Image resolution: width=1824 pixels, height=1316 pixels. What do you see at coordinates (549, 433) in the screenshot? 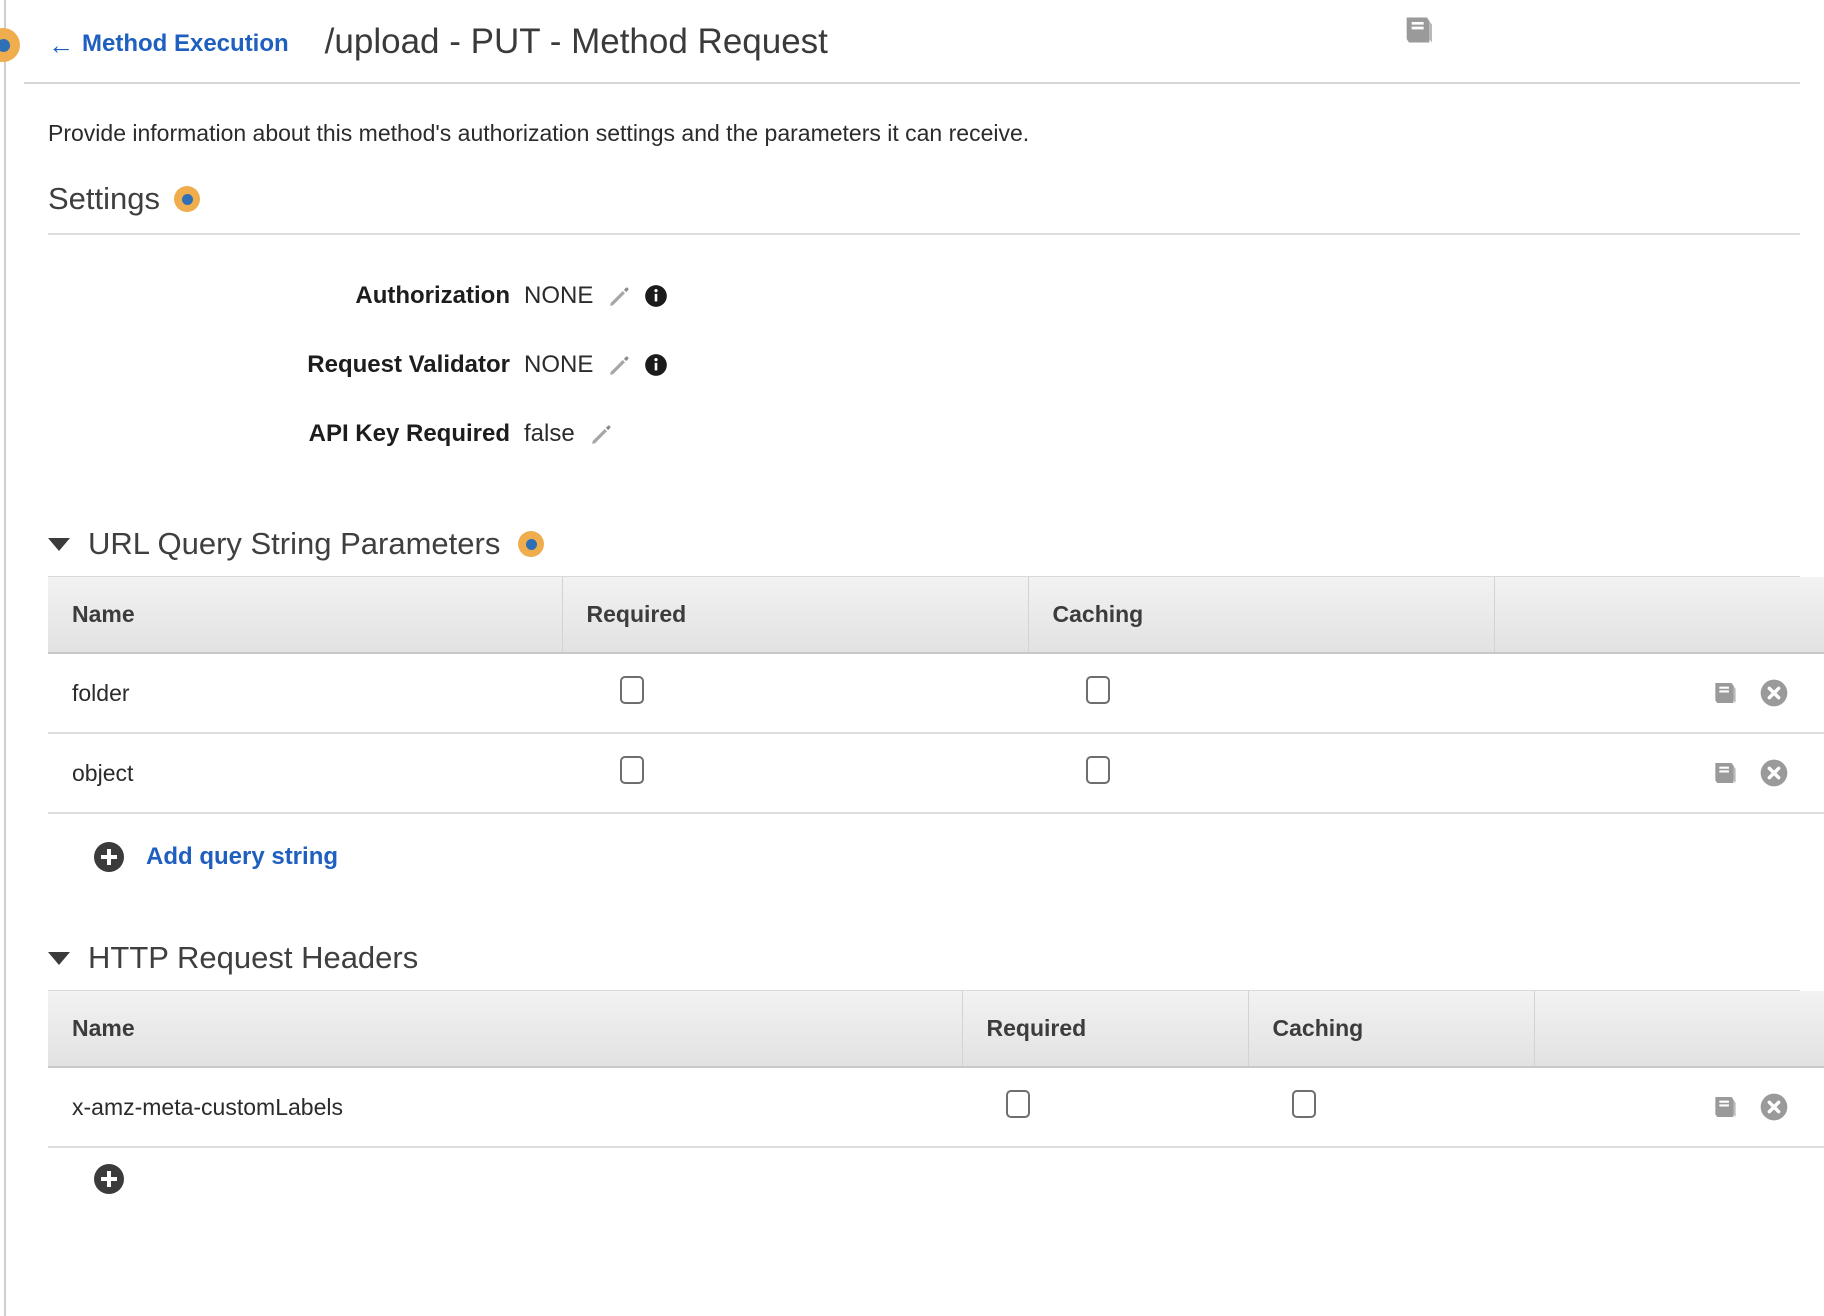
I see `setting-value: false` at bounding box center [549, 433].